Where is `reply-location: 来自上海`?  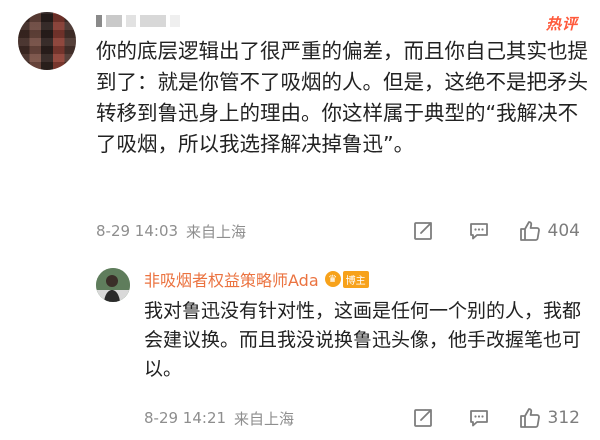
reply-location: 来自上海 is located at coordinates (264, 418).